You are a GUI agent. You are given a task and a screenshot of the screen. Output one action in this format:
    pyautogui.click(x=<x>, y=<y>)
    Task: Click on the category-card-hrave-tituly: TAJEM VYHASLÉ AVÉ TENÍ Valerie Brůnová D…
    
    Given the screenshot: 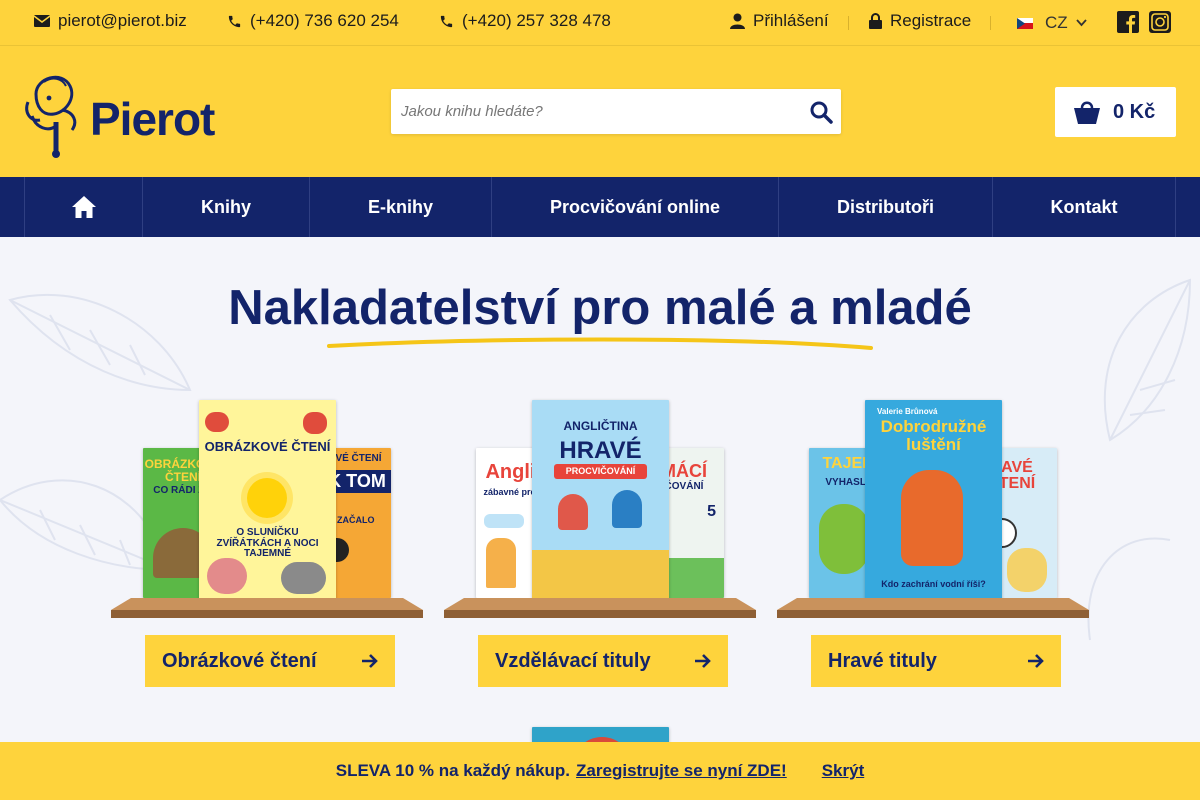 What is the action you would take?
    pyautogui.click(x=933, y=543)
    